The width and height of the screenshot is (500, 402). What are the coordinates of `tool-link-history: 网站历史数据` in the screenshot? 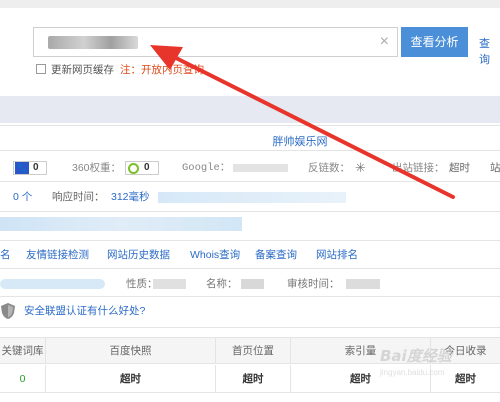 It's located at (138, 255).